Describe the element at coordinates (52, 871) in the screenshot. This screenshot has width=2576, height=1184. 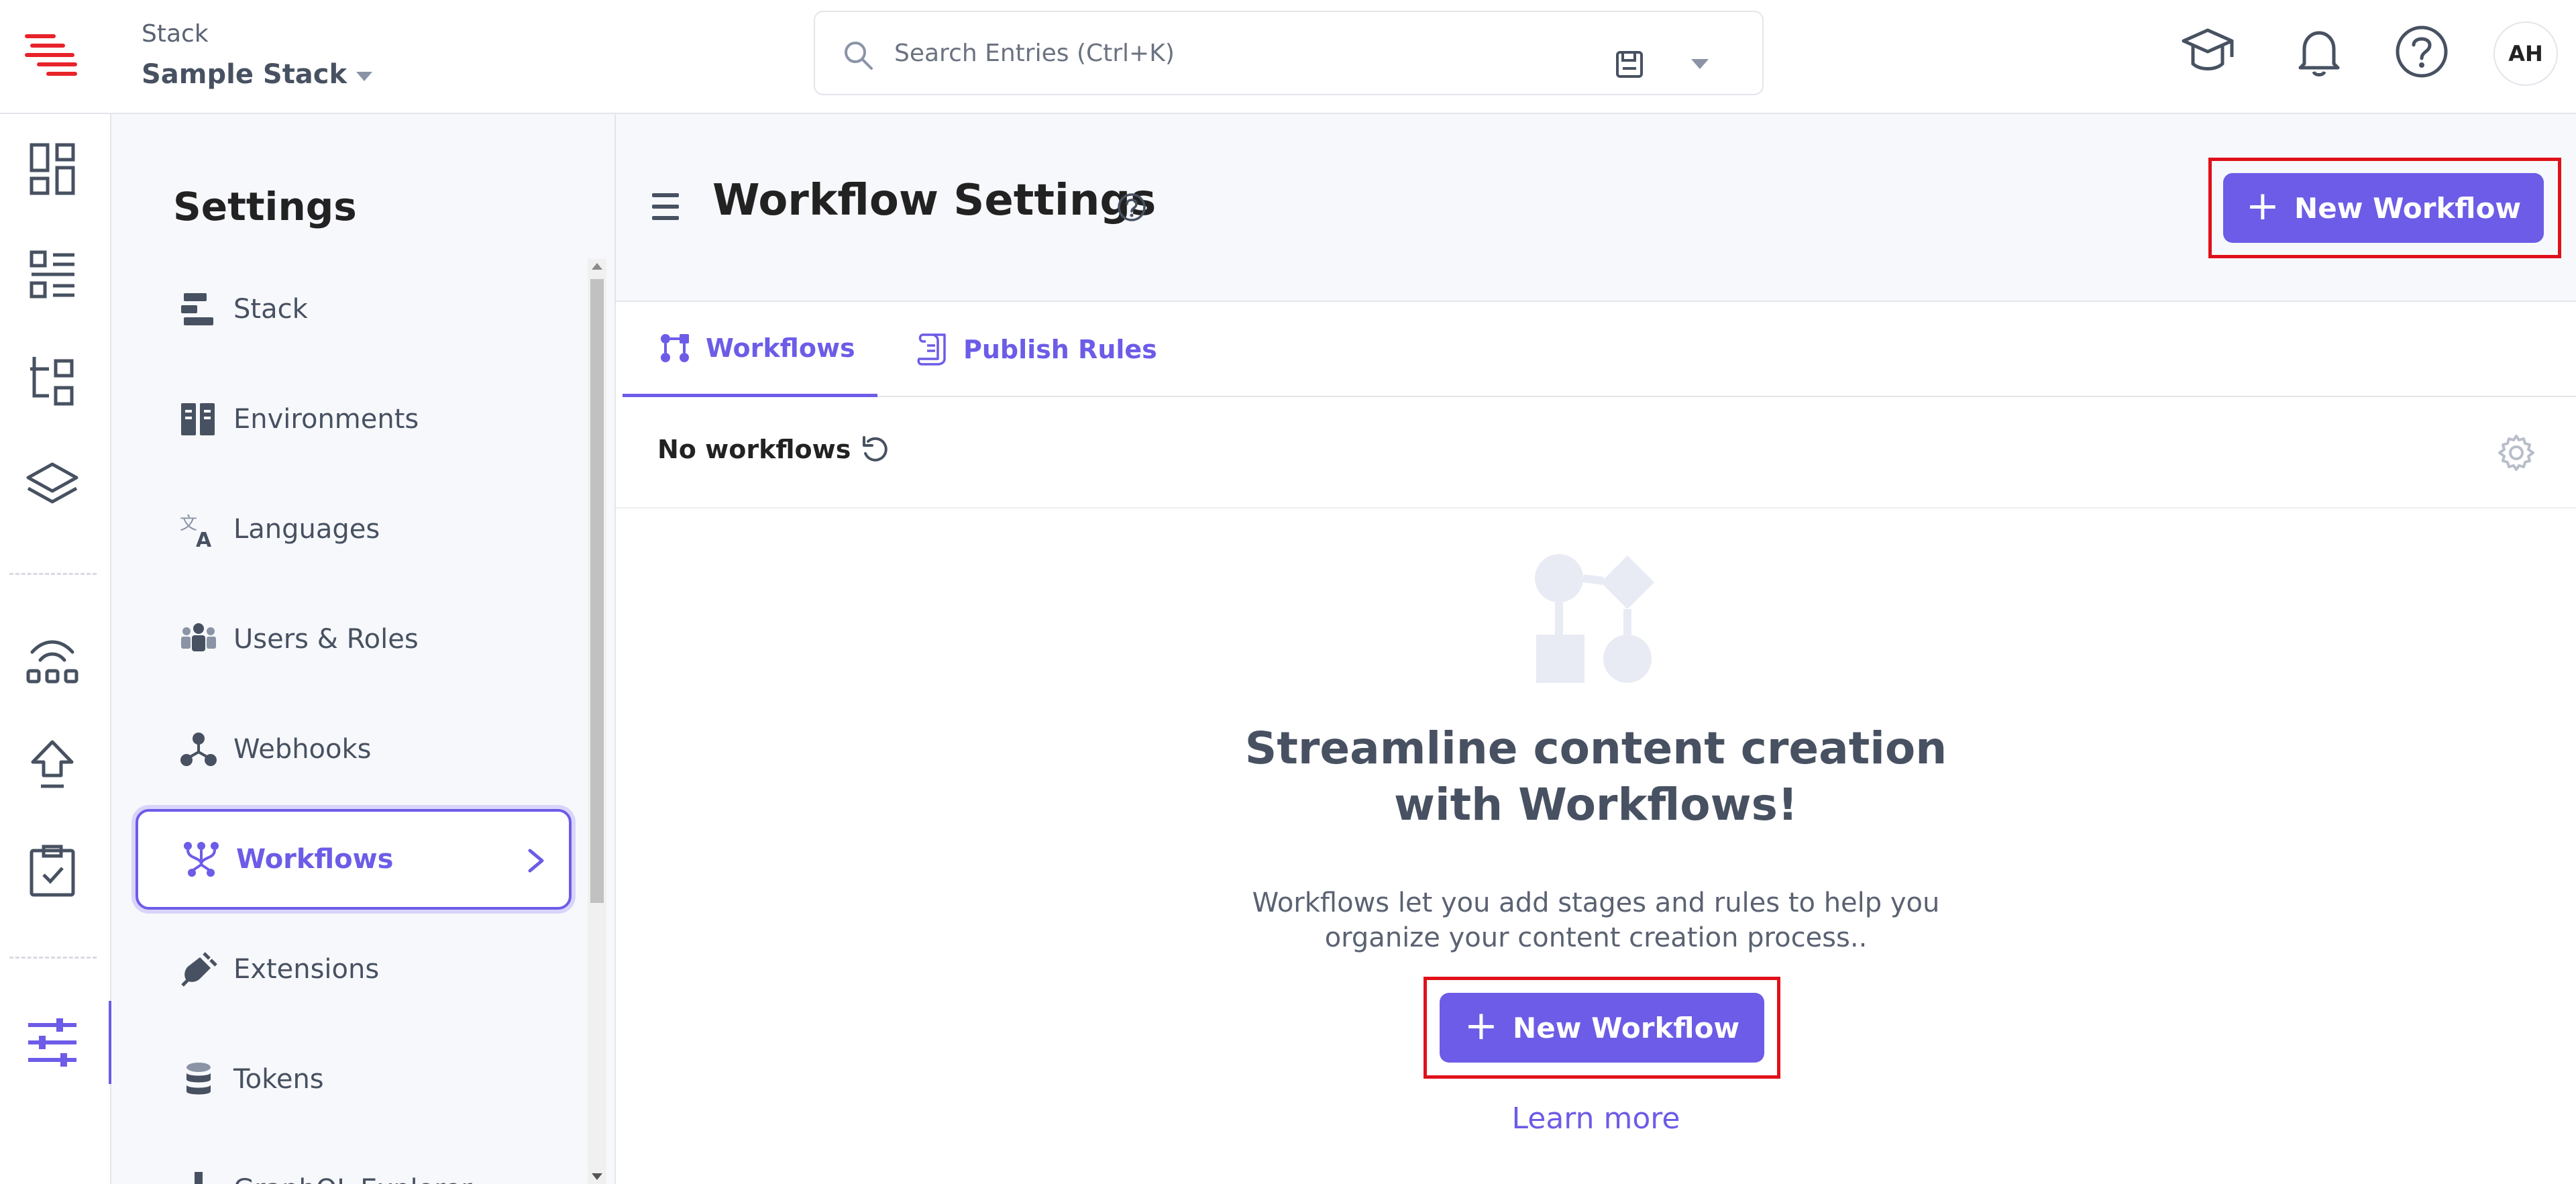
I see `tasks-clipboard-icon` at that location.